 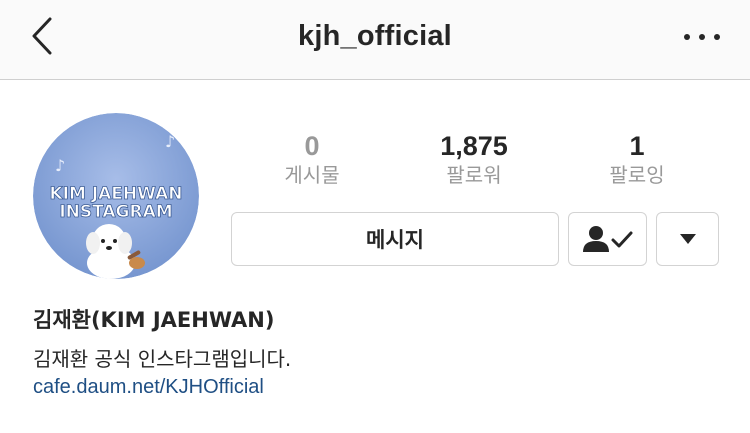 I want to click on suggestions-dropdown-button, so click(x=687, y=239).